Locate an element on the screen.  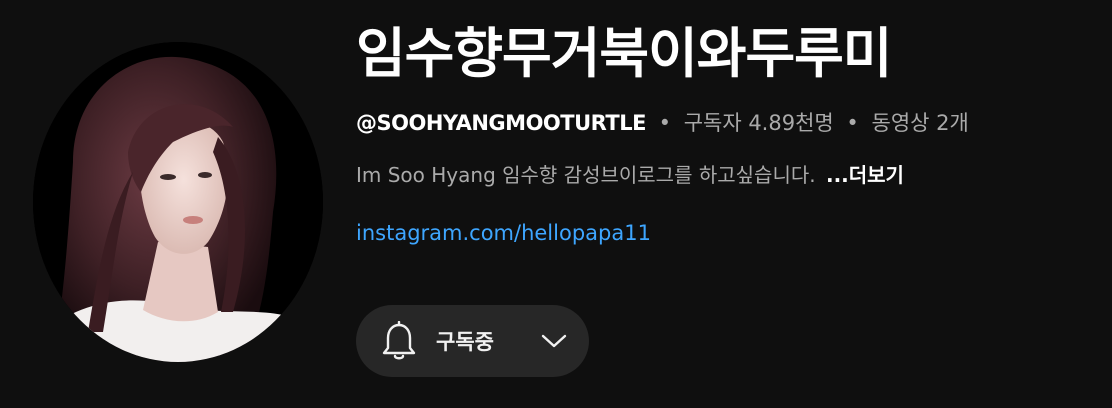
subscriber-count: 구독자 4.89천명 is located at coordinates (758, 123).